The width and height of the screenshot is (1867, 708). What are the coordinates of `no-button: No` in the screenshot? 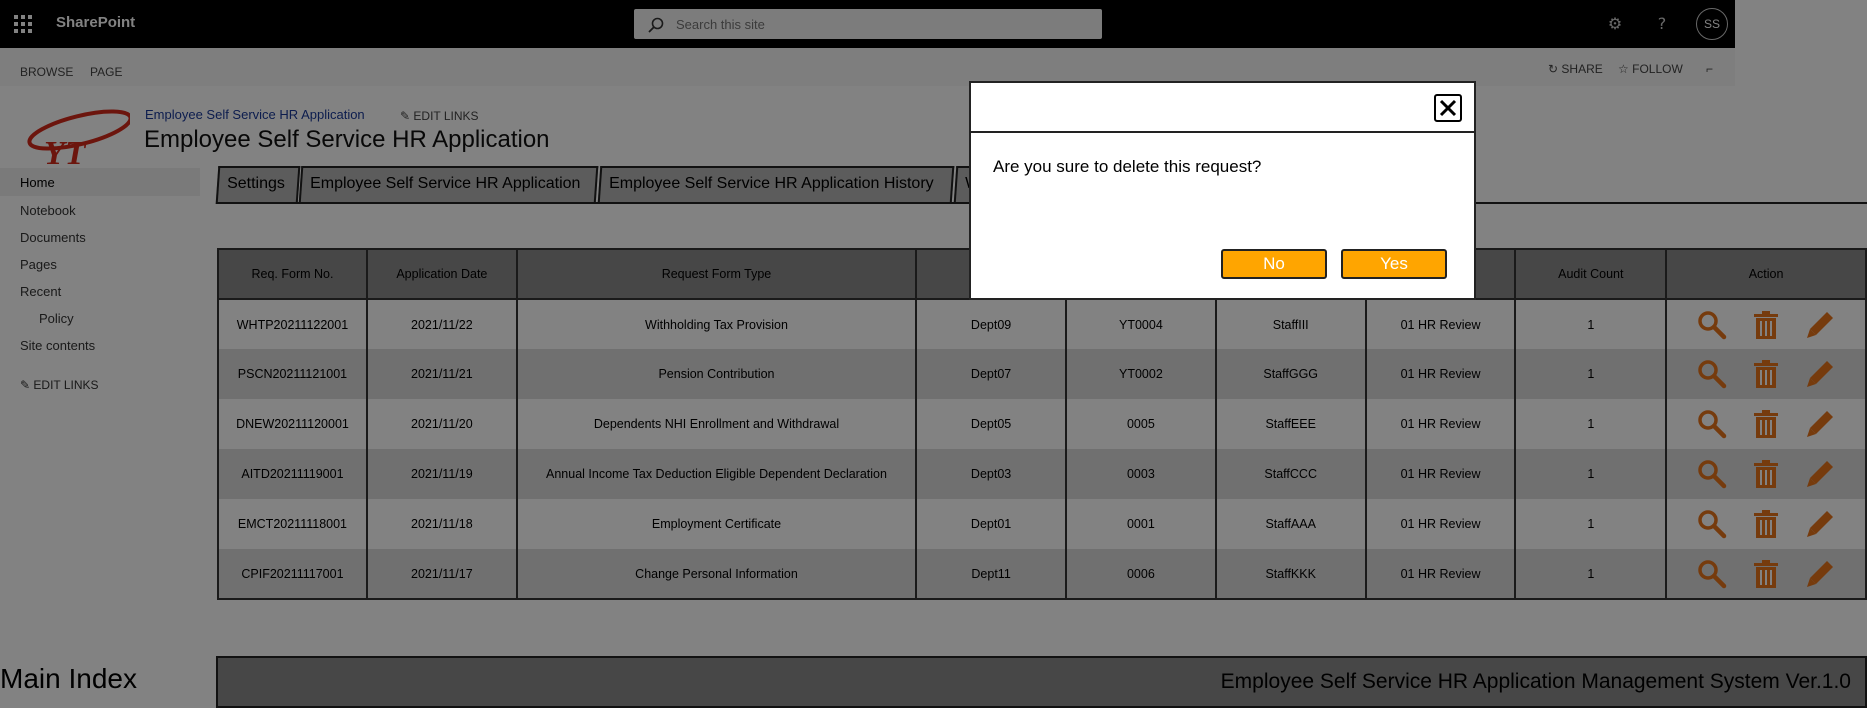 It's located at (1274, 264).